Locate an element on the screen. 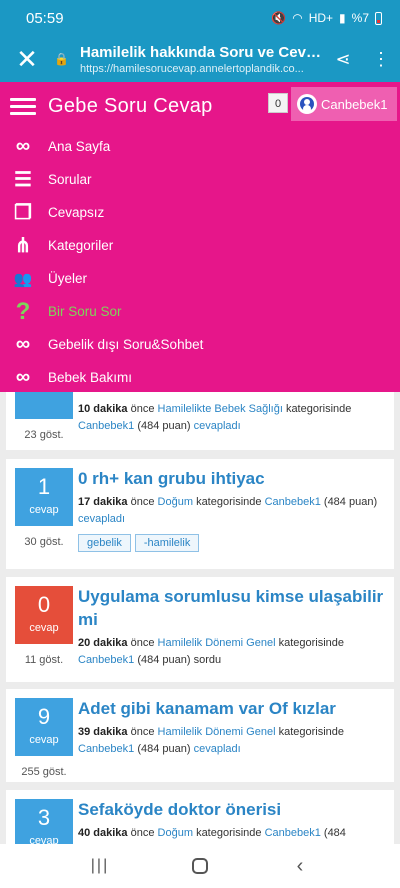 This screenshot has height=888, width=400. question-mark-icon: ? is located at coordinates (23, 311).